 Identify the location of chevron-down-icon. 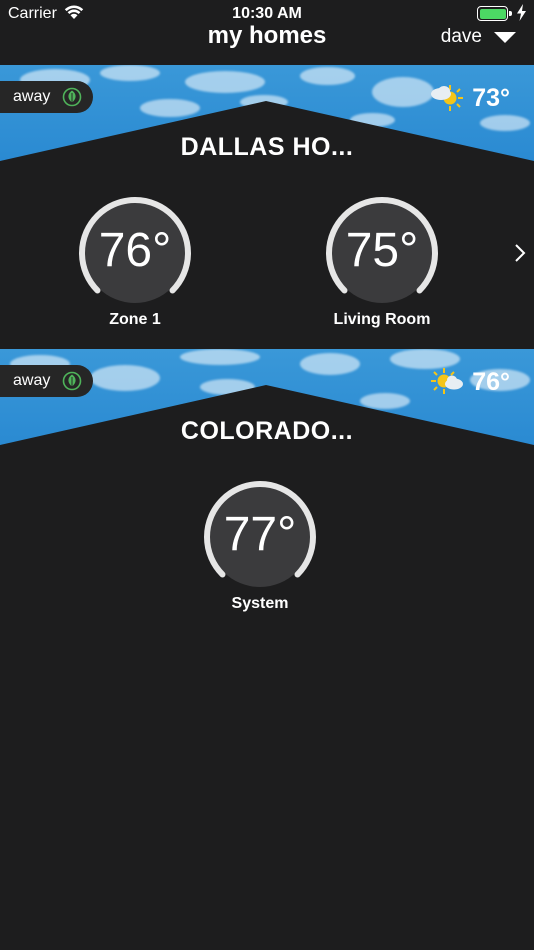
(505, 37).